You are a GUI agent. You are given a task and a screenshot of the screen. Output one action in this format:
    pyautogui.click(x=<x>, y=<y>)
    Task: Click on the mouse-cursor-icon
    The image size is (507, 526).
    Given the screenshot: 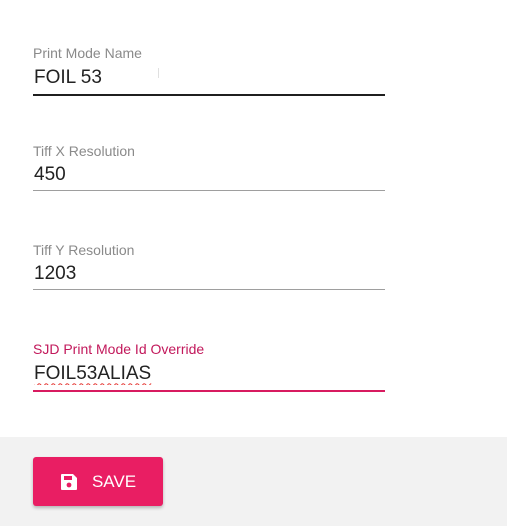 What is the action you would take?
    pyautogui.click(x=158, y=73)
    